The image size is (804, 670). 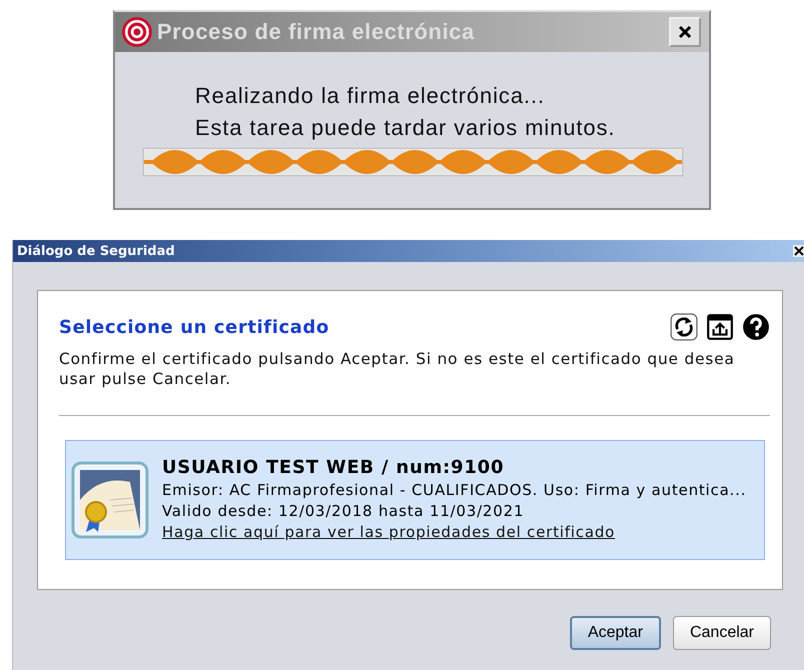 What do you see at coordinates (720, 327) in the screenshot?
I see `export-icon` at bounding box center [720, 327].